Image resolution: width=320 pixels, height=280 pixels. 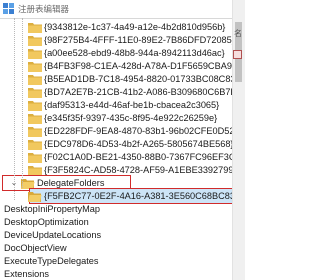 What do you see at coordinates (116, 273) in the screenshot?
I see `tree-row: Extensions` at bounding box center [116, 273].